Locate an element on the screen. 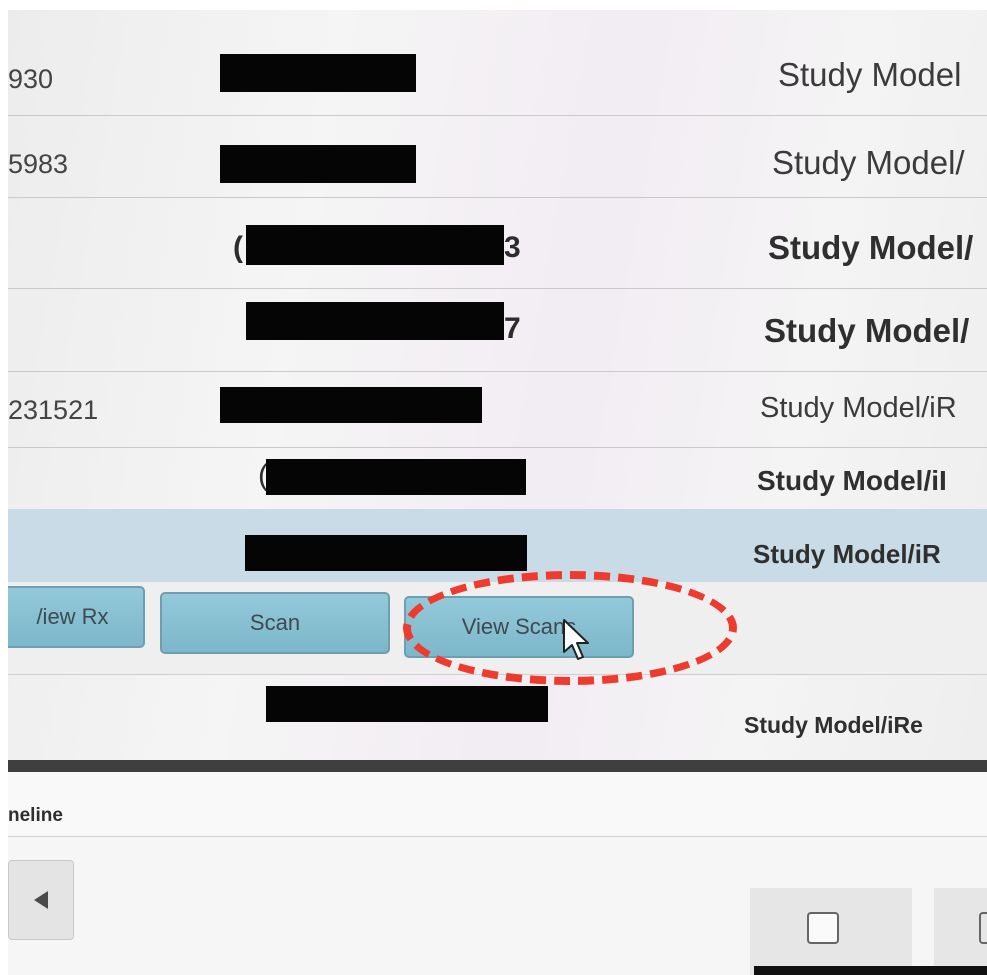 This screenshot has width=987, height=975. table-row: Study Model/iRe is located at coordinates (497, 717).